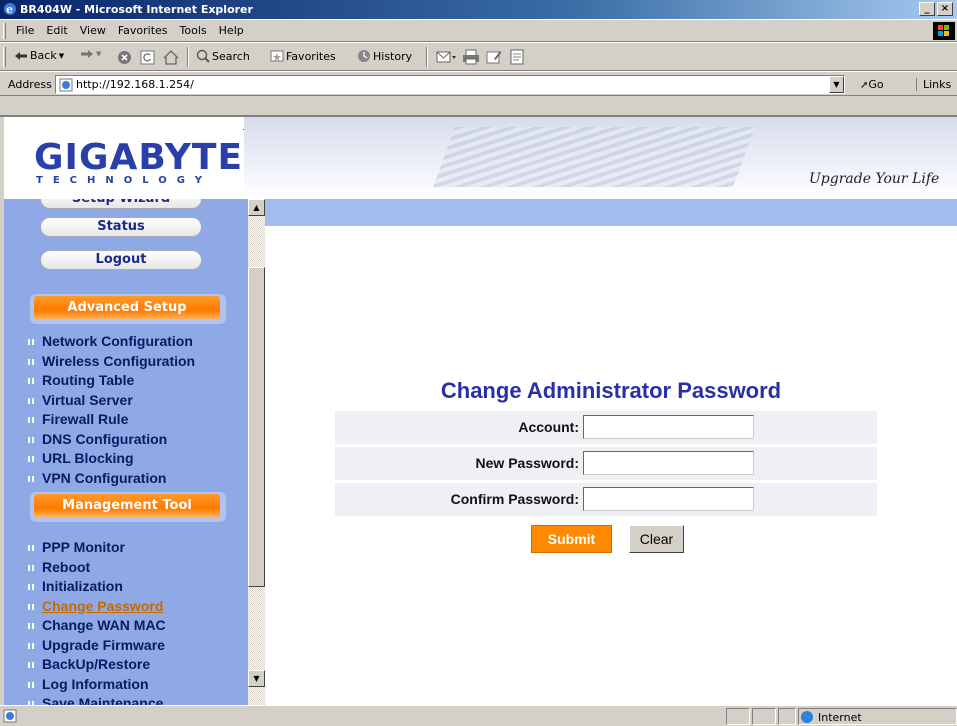 The height and width of the screenshot is (726, 957). I want to click on account-row: Account:, so click(606, 427).